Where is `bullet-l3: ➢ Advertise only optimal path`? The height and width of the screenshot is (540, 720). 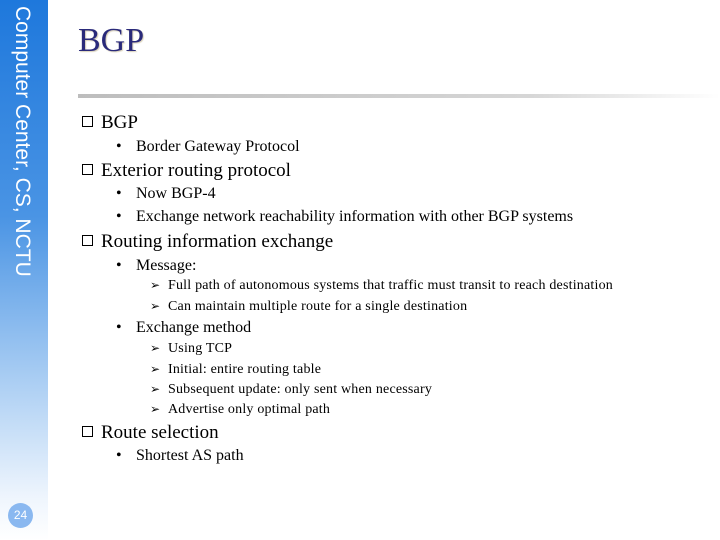
bullet-l3: ➢ Advertise only optimal path is located at coordinates (240, 410).